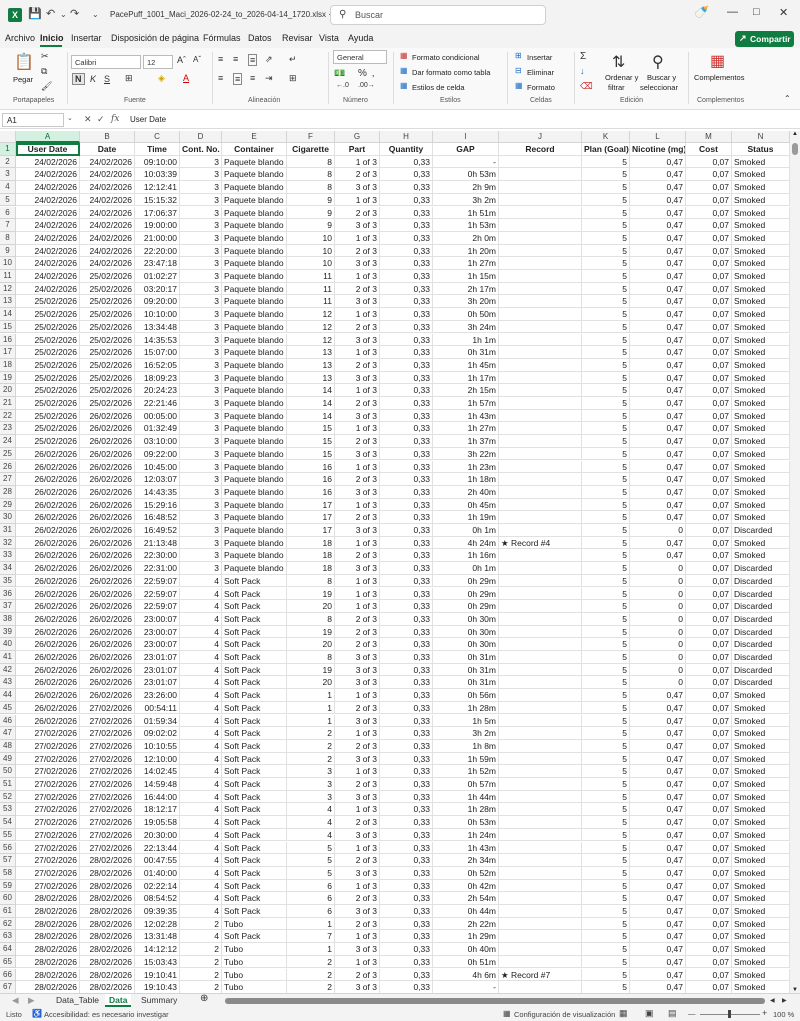  Describe the element at coordinates (8, 467) in the screenshot. I see `row-header: 26` at that location.